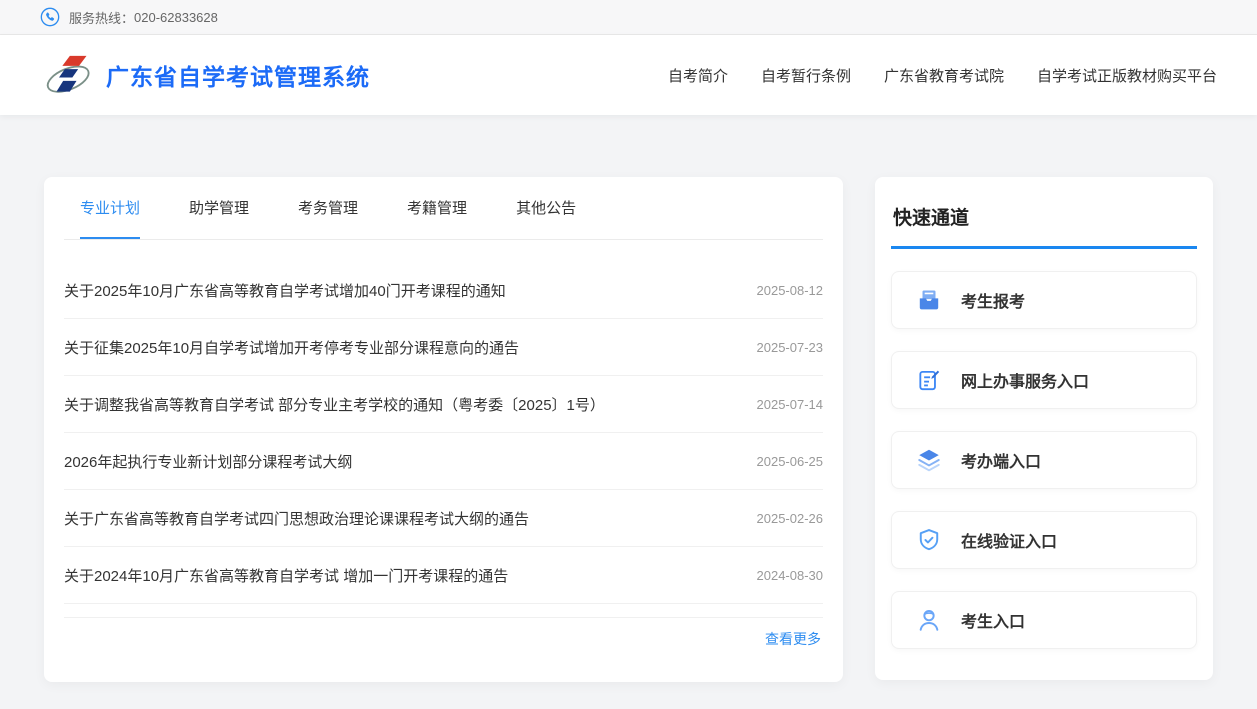 The width and height of the screenshot is (1257, 709). What do you see at coordinates (790, 575) in the screenshot?
I see `notice-date: 2024-08-30` at bounding box center [790, 575].